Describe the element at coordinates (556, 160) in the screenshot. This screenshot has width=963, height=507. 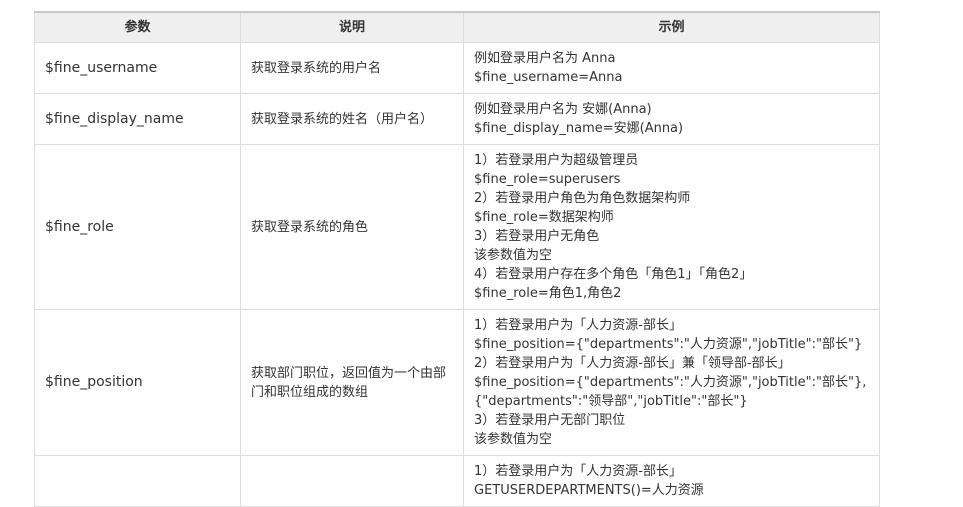
I see `example-line: 1）若登录用户为超级管理员` at that location.